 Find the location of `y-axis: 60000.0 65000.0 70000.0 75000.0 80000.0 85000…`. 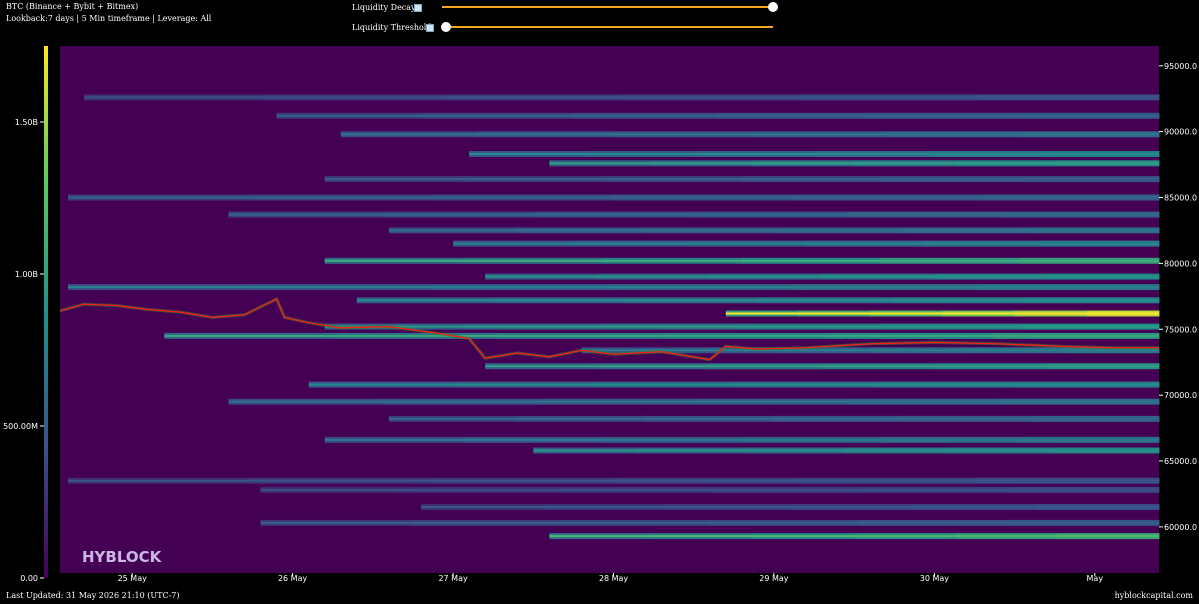

y-axis: 60000.0 65000.0 70000.0 75000.0 80000.0 85000… is located at coordinates (1178, 297).